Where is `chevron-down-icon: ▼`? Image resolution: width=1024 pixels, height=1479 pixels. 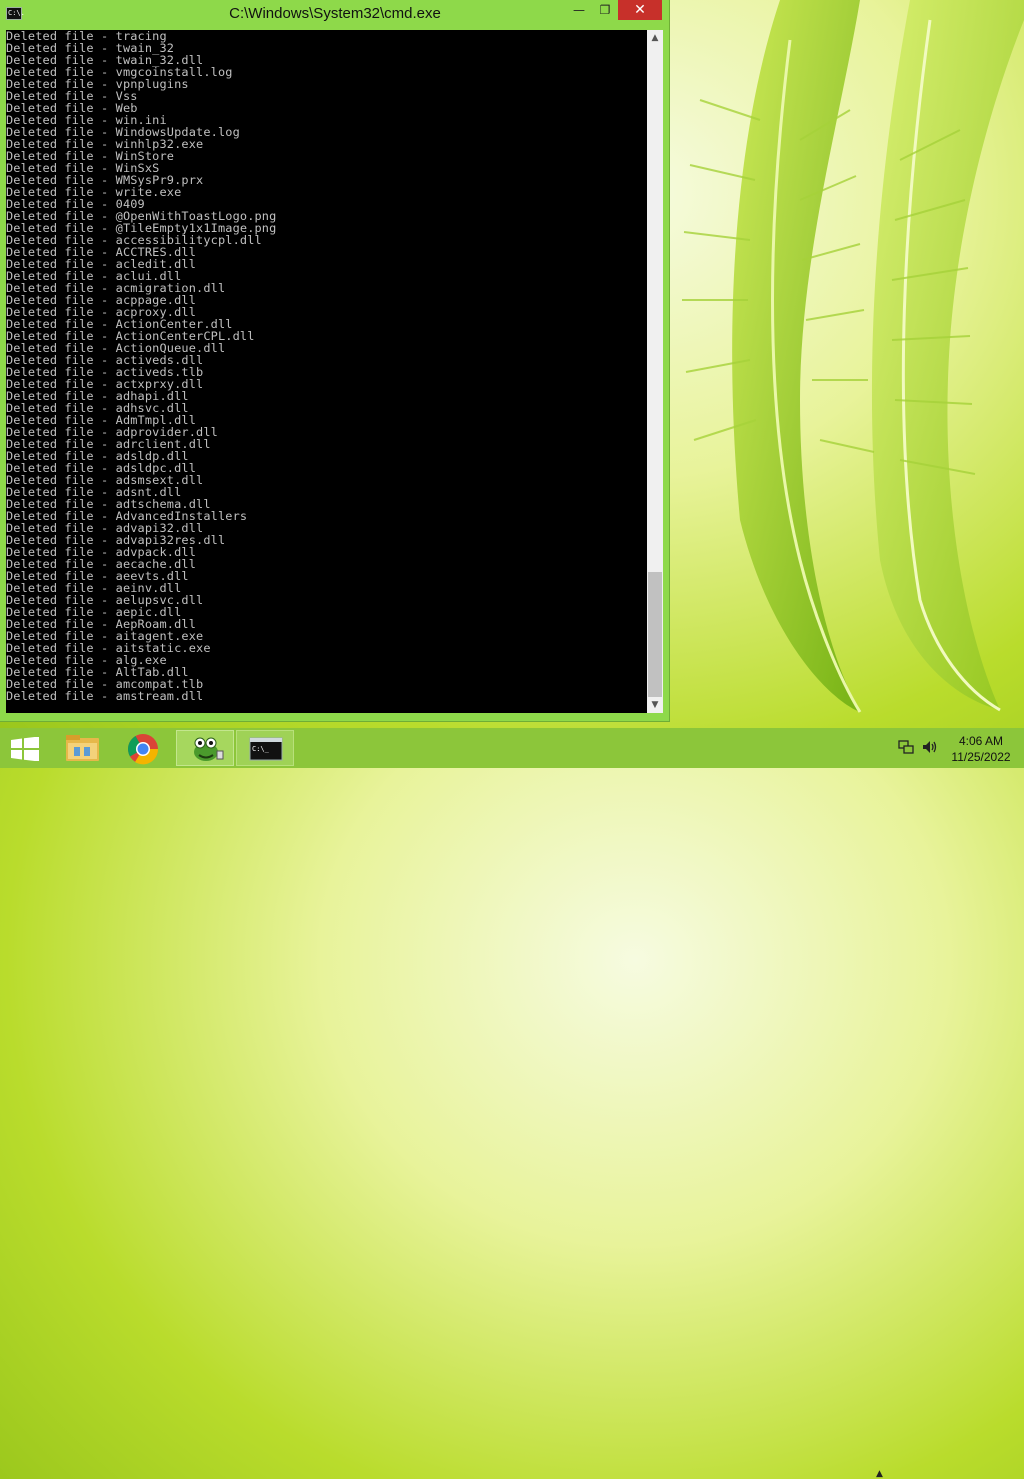 chevron-down-icon: ▼ is located at coordinates (655, 705).